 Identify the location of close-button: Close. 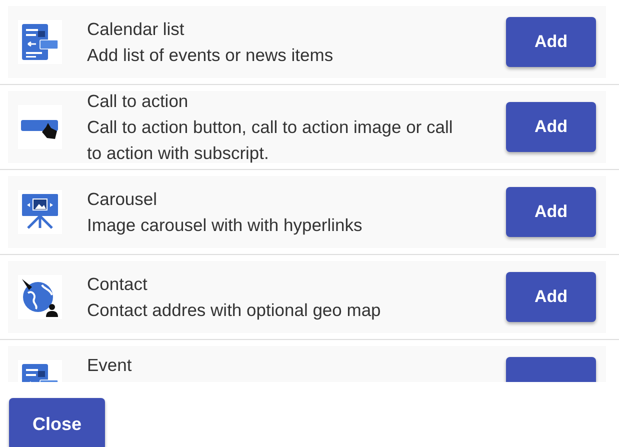
(57, 422).